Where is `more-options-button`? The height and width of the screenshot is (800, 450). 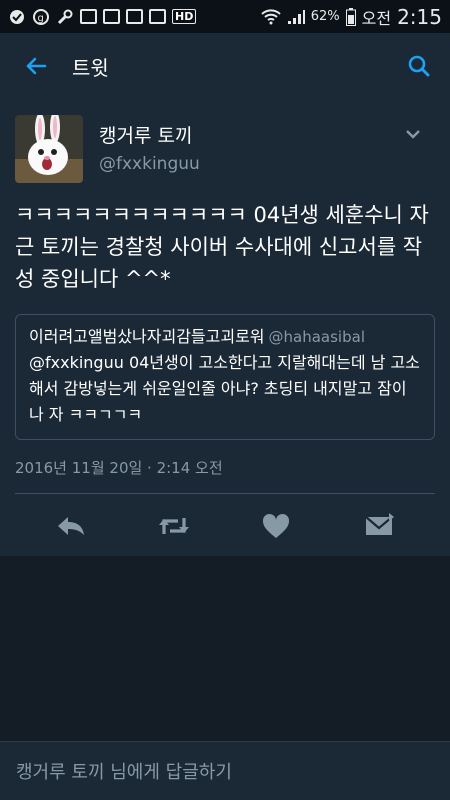 more-options-button is located at coordinates (413, 134).